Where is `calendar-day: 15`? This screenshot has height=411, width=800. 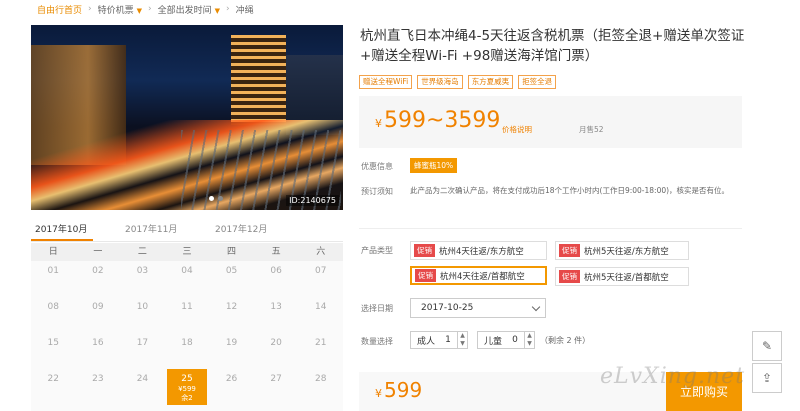 calendar-day: 15 is located at coordinates (53, 343).